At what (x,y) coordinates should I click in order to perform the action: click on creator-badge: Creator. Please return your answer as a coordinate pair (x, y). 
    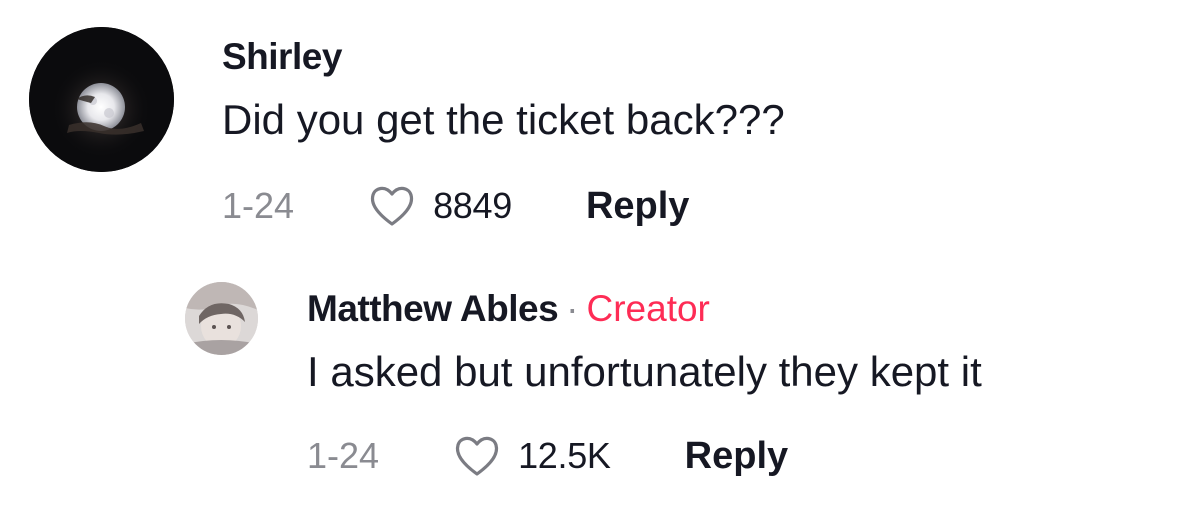
    Looking at the image, I should click on (648, 308).